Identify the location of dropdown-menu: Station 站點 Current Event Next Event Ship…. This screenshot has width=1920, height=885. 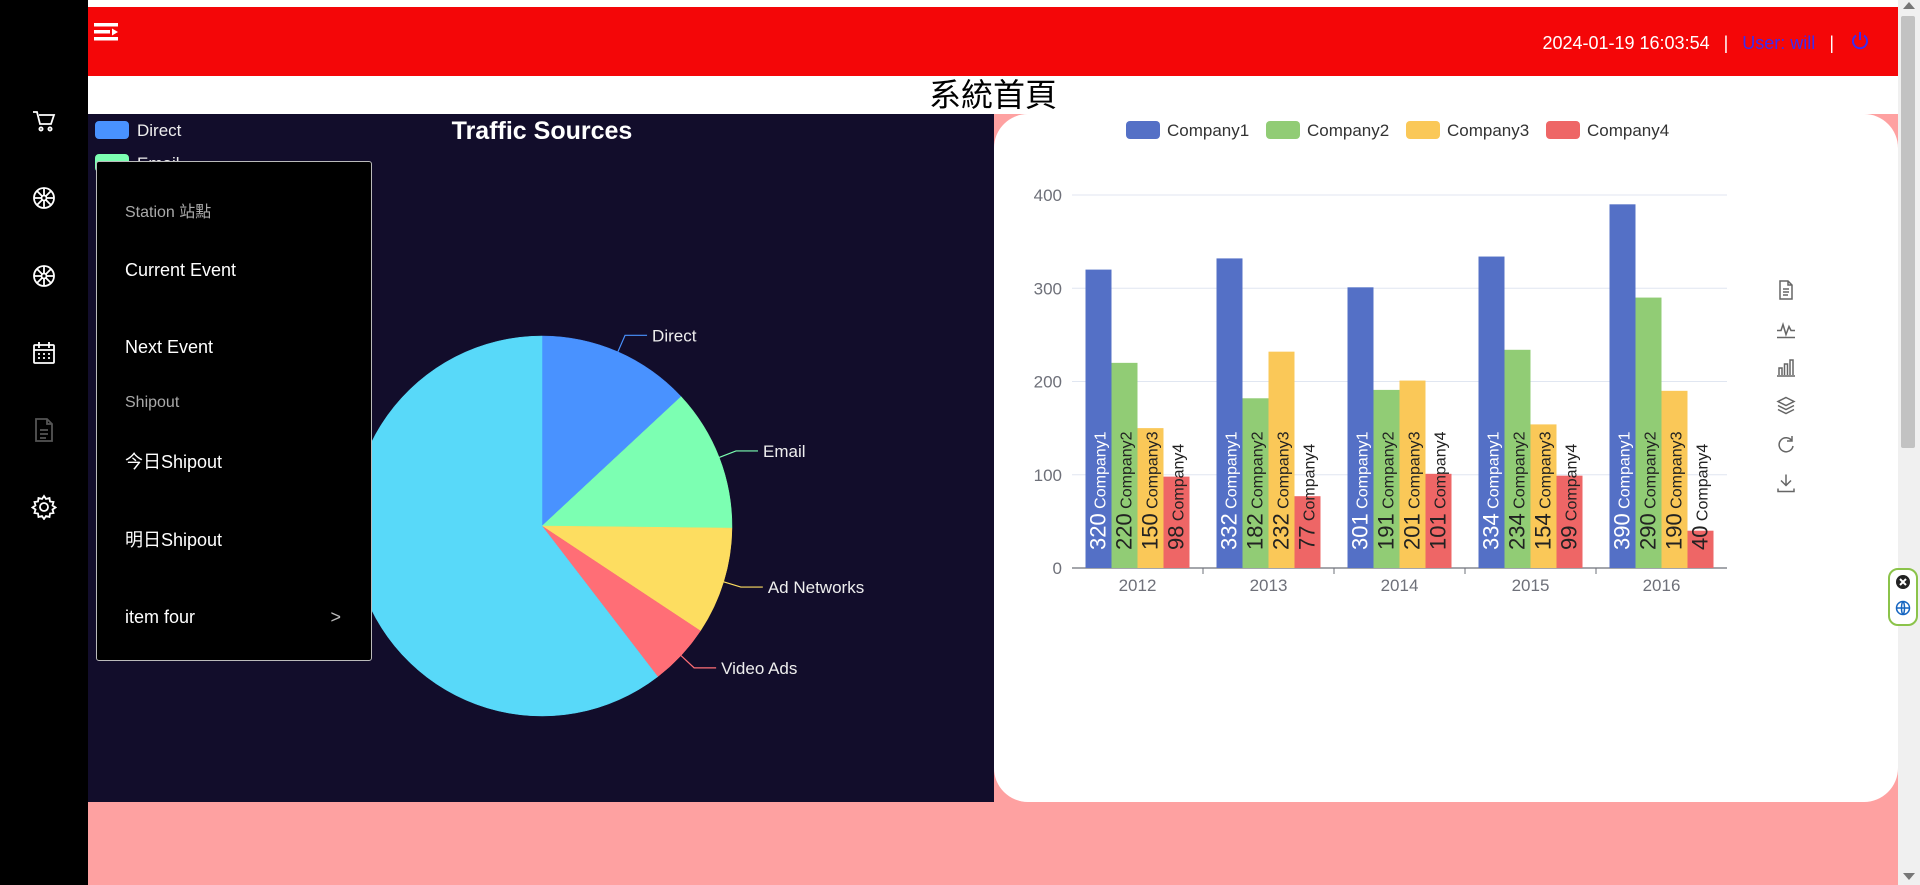
(234, 411).